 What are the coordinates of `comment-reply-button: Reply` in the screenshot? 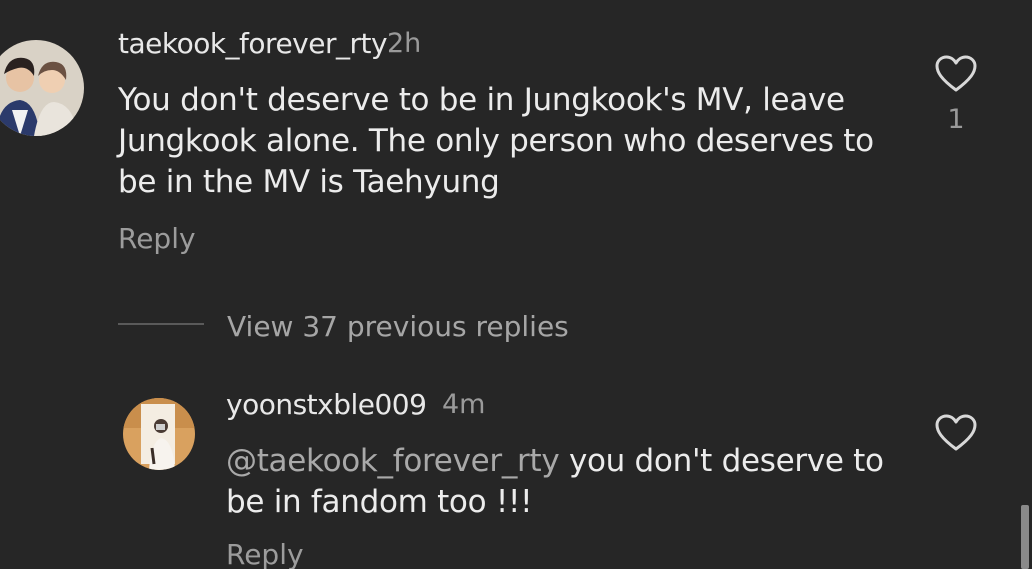 It's located at (157, 238).